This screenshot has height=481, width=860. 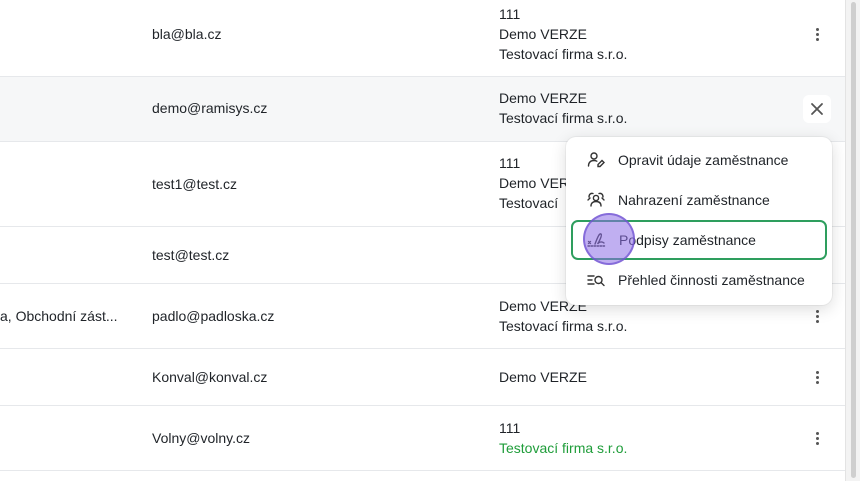 I want to click on user-edit-icon, so click(x=596, y=160).